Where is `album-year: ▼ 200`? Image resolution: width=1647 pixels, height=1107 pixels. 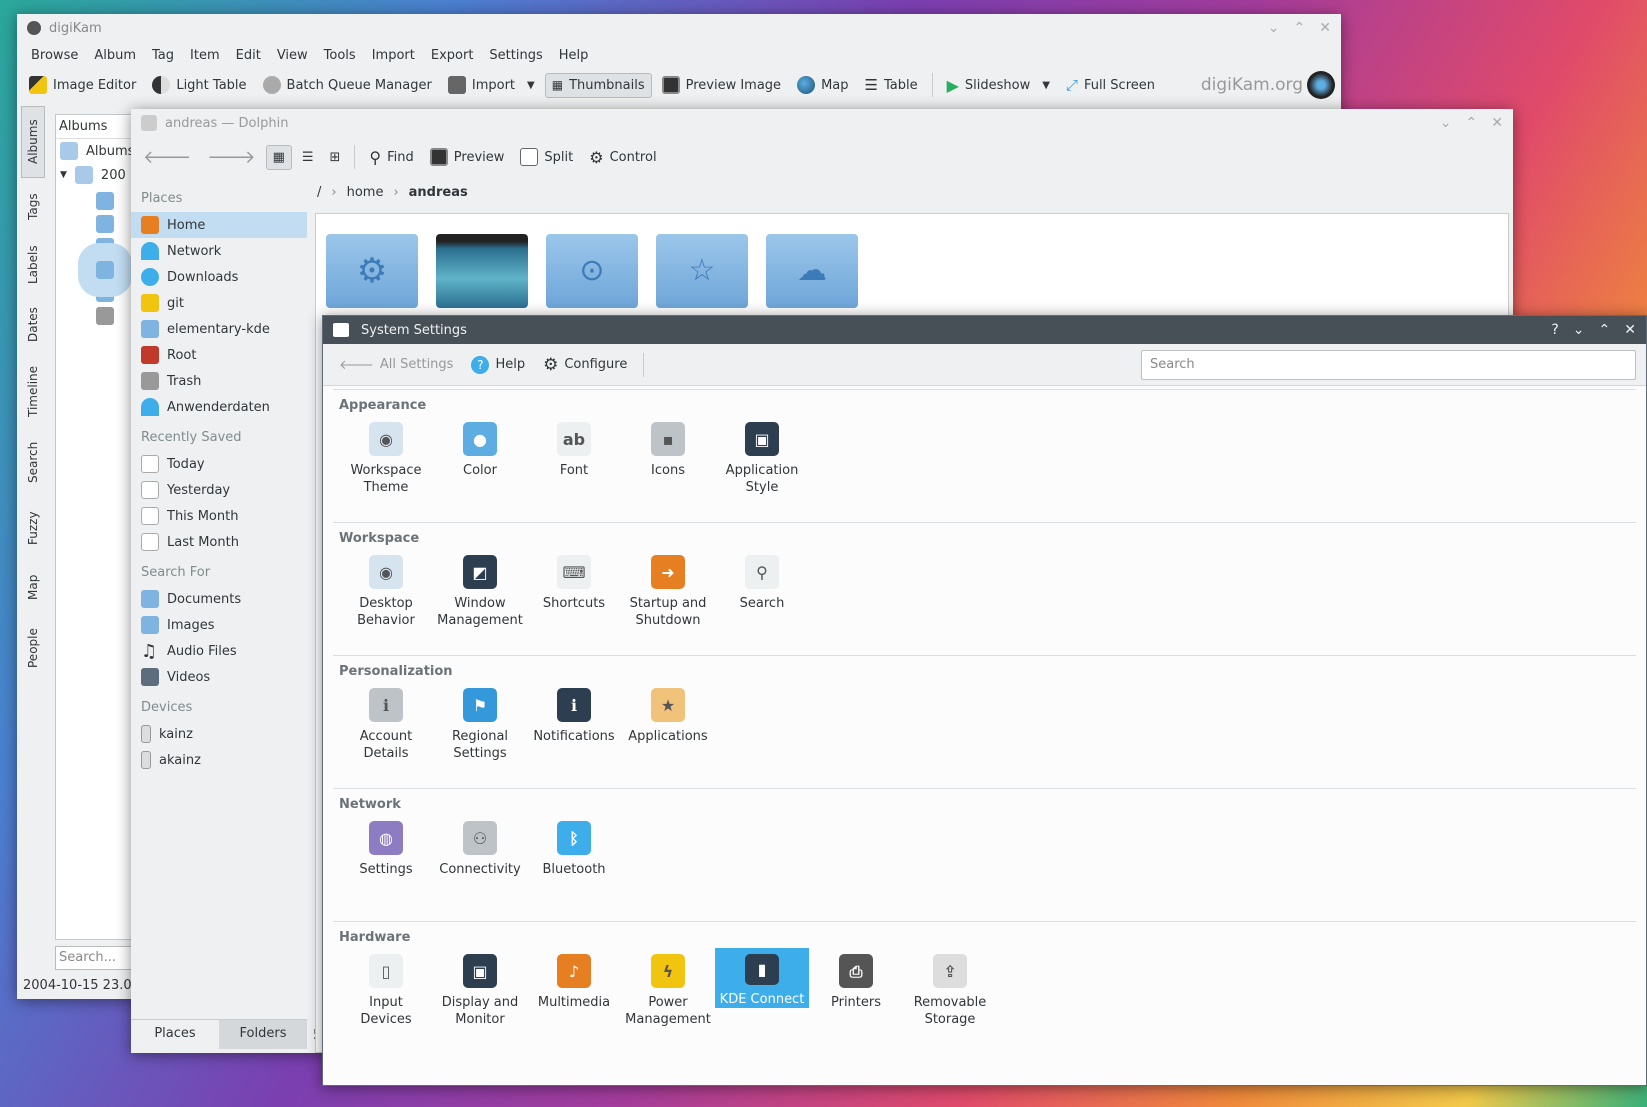
album-year: ▼ 200 is located at coordinates (95, 175).